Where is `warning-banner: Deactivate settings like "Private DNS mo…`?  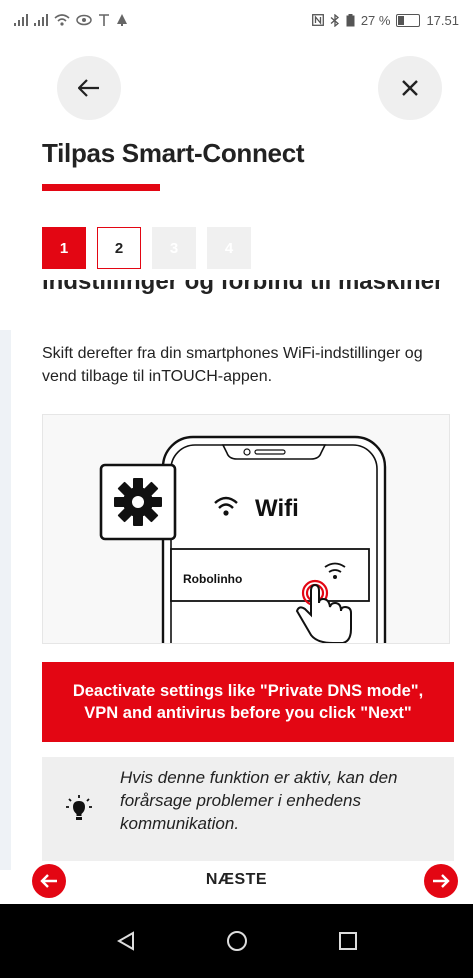 warning-banner: Deactivate settings like "Private DNS mo… is located at coordinates (248, 702).